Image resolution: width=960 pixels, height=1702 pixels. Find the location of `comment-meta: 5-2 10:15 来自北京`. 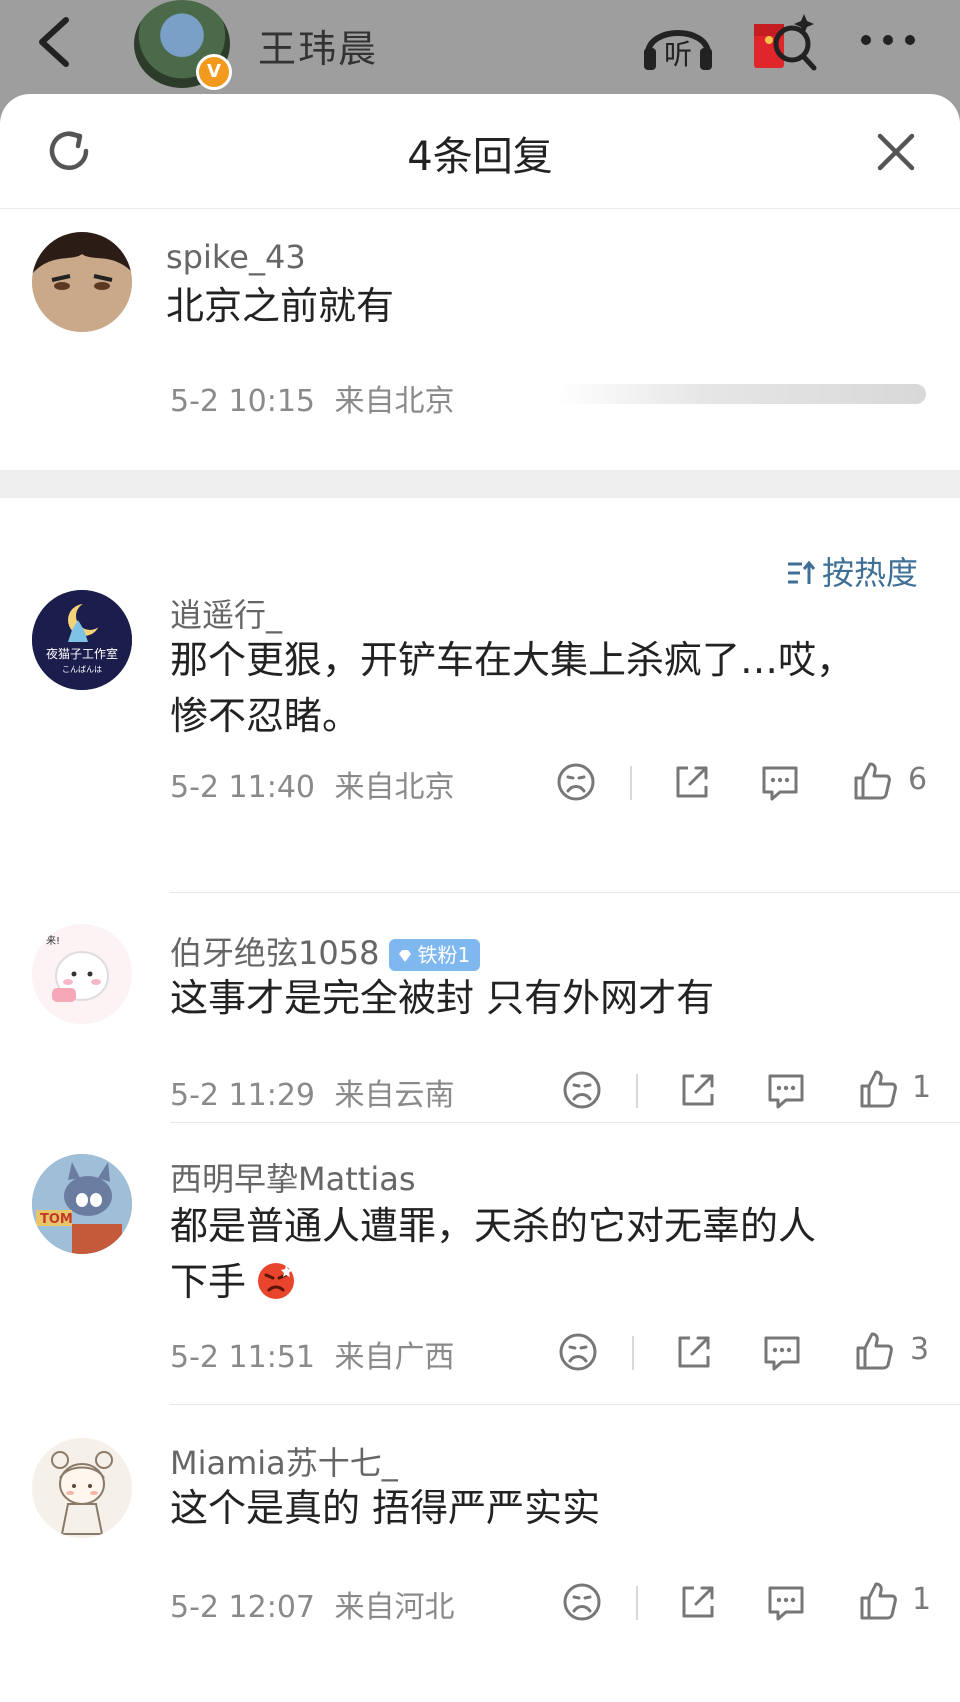

comment-meta: 5-2 10:15 来自北京 is located at coordinates (312, 398).